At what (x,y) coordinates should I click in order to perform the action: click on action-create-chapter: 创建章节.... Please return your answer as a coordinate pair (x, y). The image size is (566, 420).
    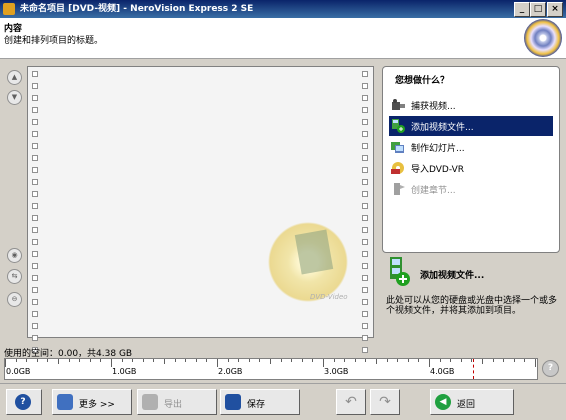
    Looking at the image, I should click on (471, 189).